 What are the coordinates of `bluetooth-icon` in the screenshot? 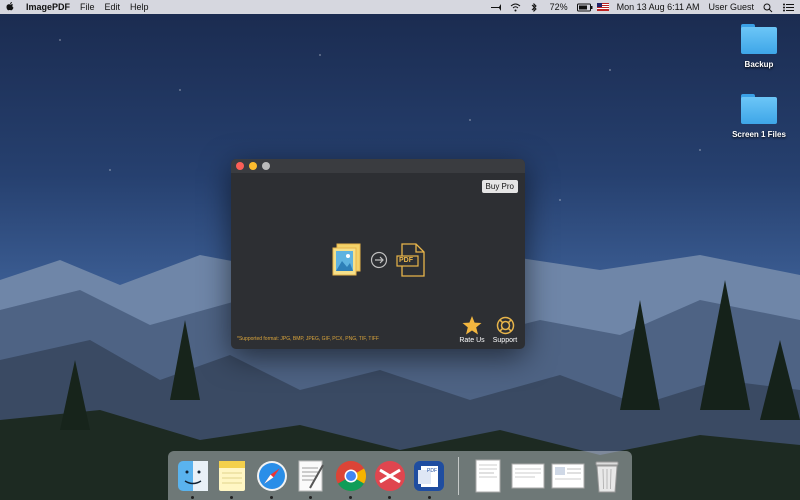 It's located at (535, 7).